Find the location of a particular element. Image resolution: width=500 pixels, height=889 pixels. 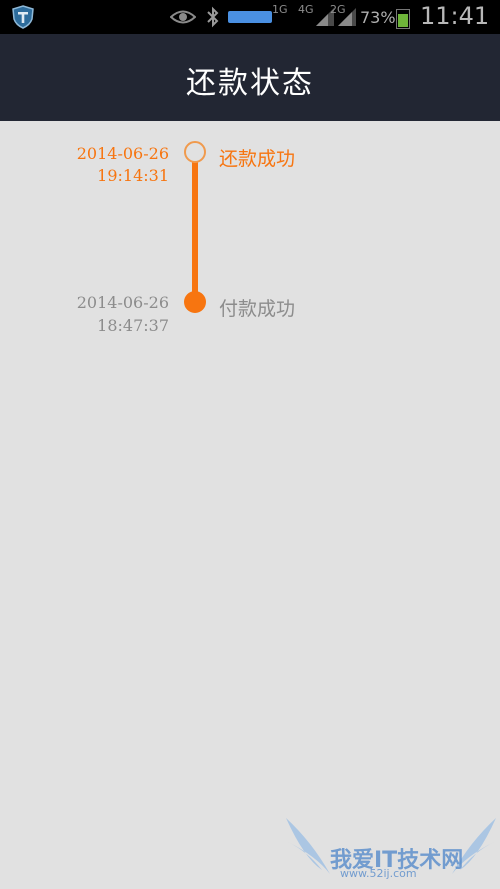

bluetooth-icon is located at coordinates (213, 17).